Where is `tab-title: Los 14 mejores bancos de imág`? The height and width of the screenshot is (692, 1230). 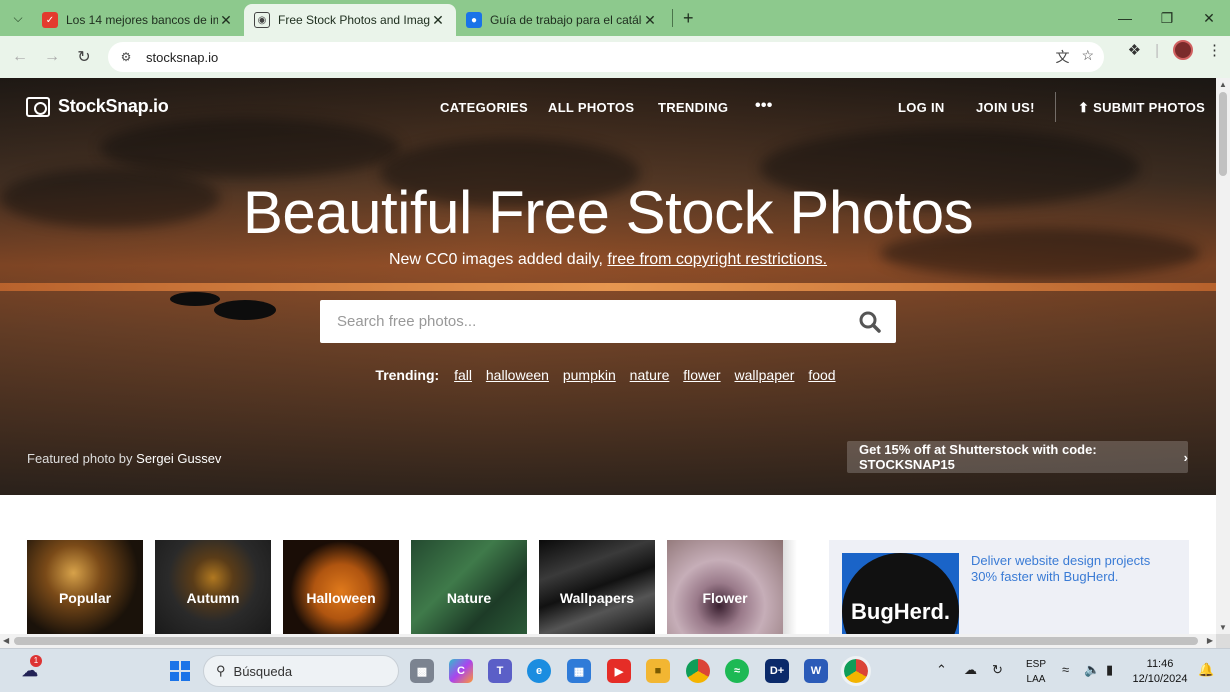 tab-title: Los 14 mejores bancos de imág is located at coordinates (142, 20).